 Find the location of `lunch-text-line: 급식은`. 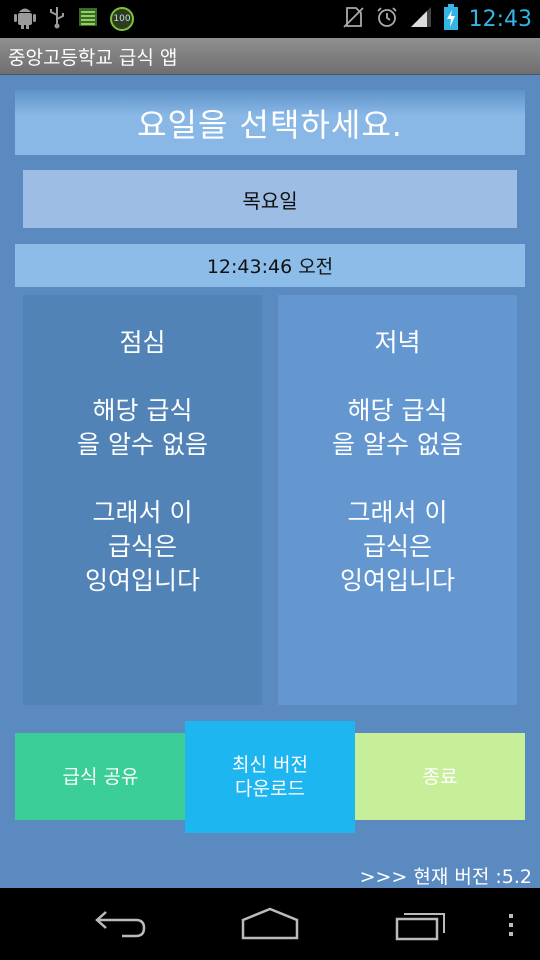

lunch-text-line: 급식은 is located at coordinates (142, 546).